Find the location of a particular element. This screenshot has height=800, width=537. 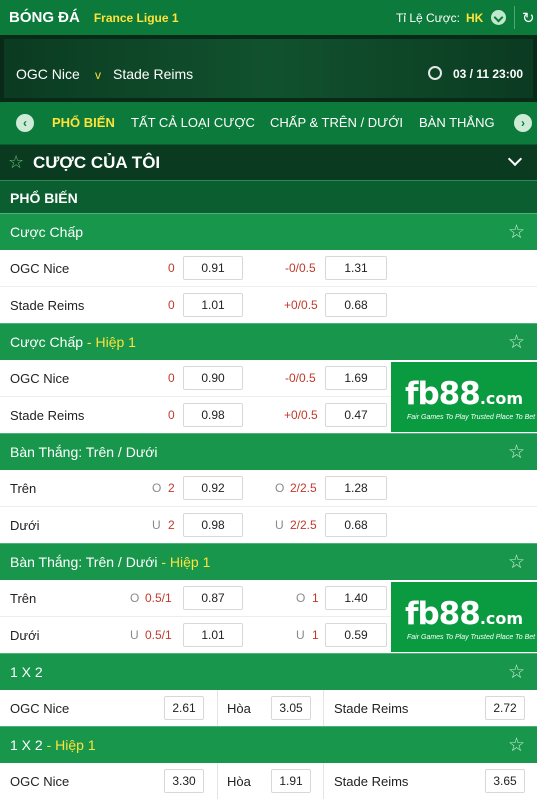

home-team: OGC Nice is located at coordinates (48, 74).